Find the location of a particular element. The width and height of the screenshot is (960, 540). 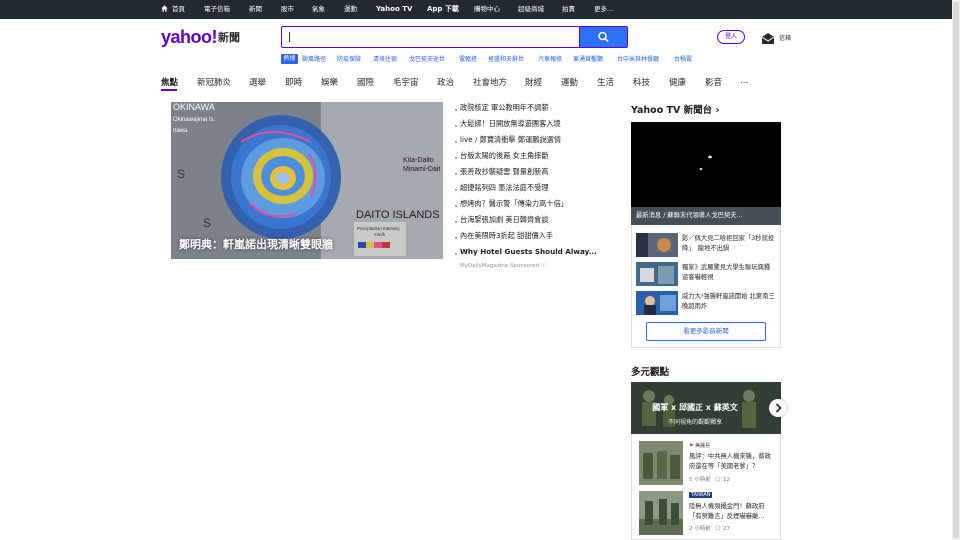

opinions-banner-title: 國軍 x 邱國正 x 蘇英文 is located at coordinates (695, 407).